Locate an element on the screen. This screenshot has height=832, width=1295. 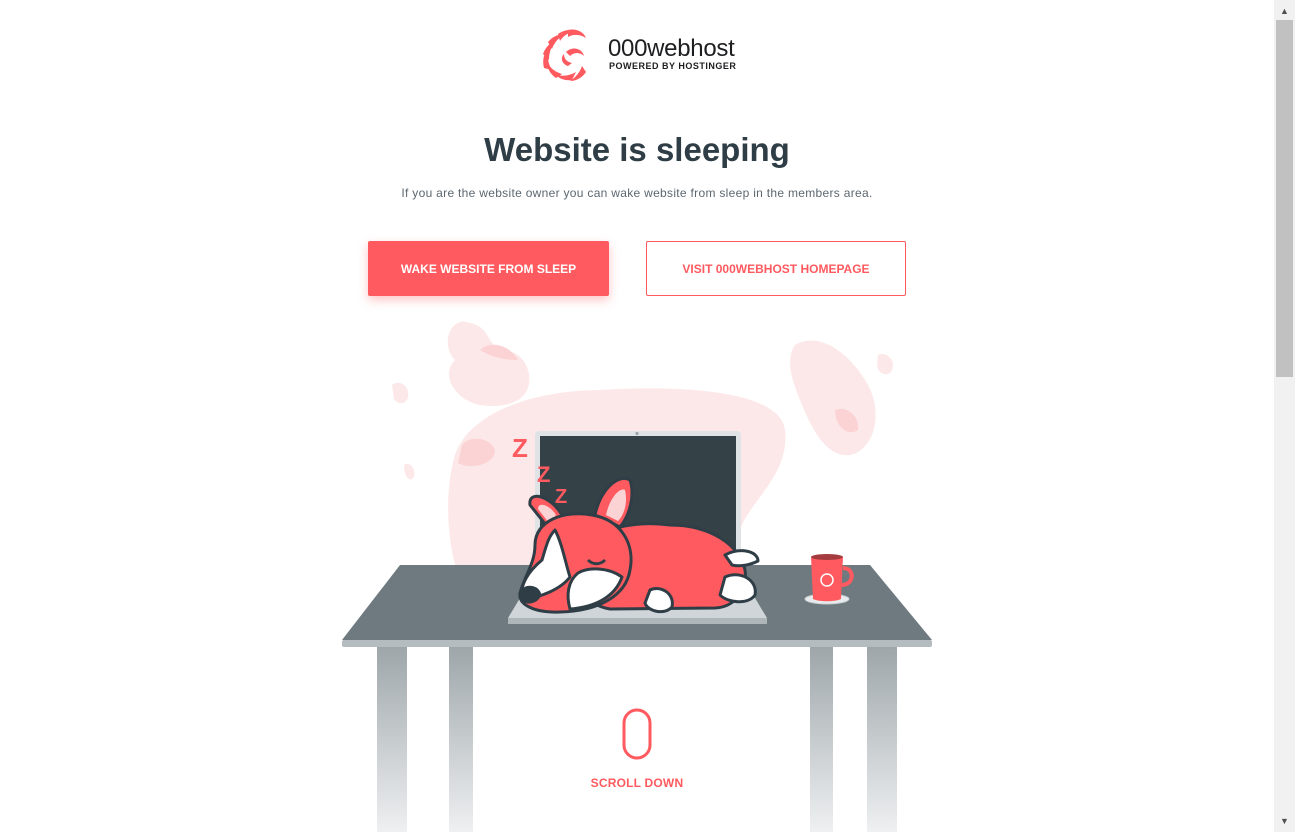
scrollbar-thumb is located at coordinates (1284, 198).